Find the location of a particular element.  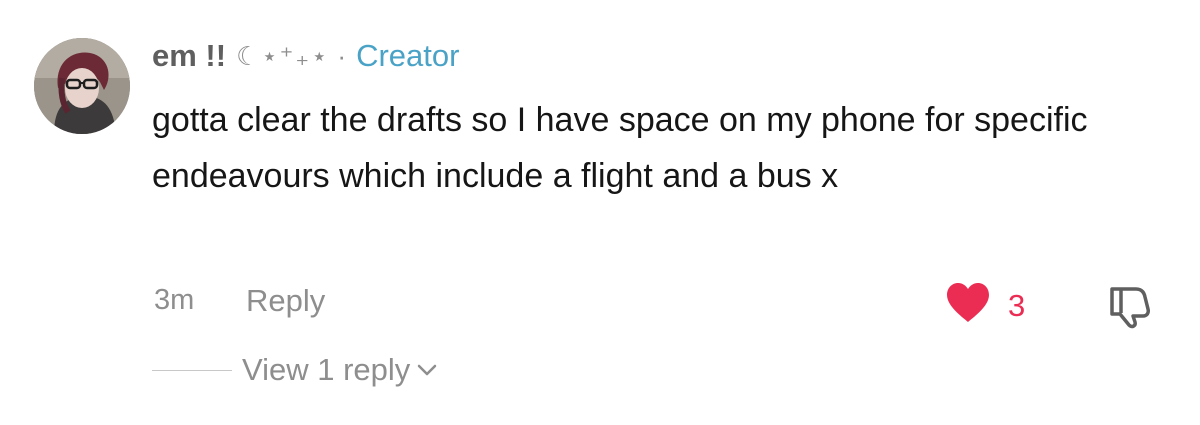

author-row: em !! ☾⋆⁺₊⋆ · Creator is located at coordinates (305, 56).